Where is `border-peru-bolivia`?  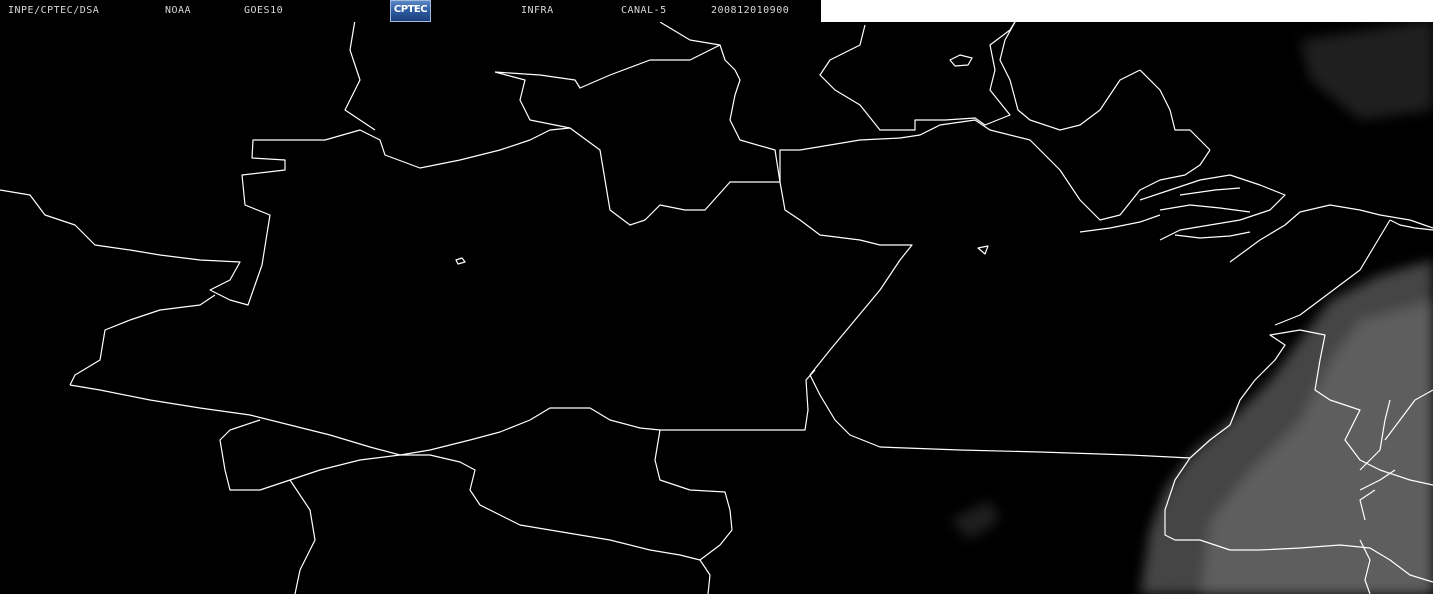 border-peru-bolivia is located at coordinates (267, 506).